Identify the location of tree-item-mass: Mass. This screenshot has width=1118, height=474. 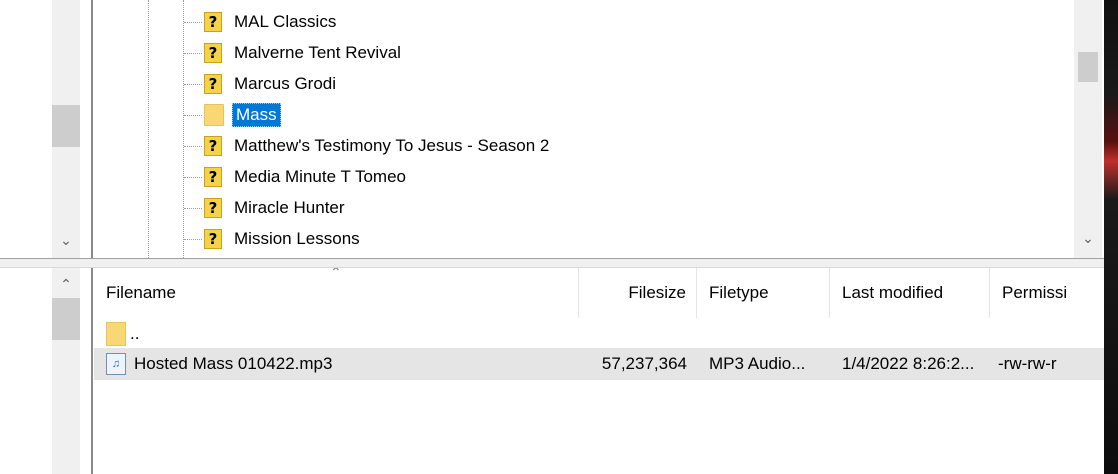
(232, 115).